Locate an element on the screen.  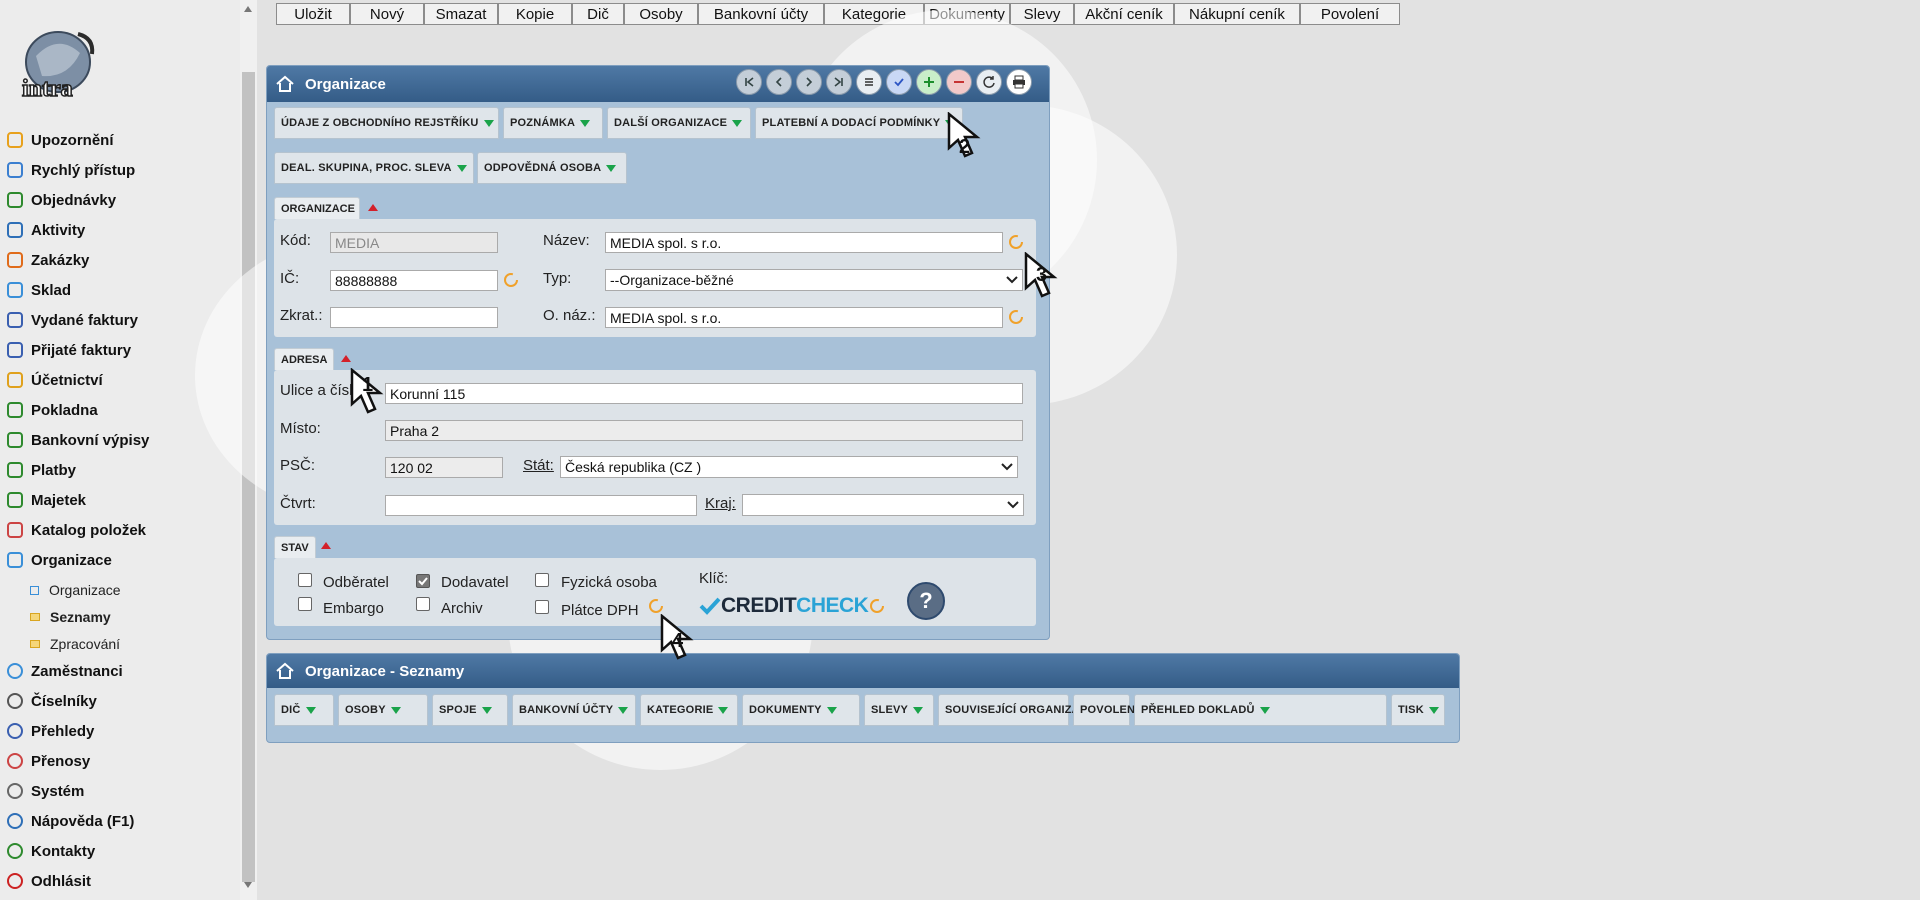
sidebar-item-3: Aktivity is located at coordinates (42, 230).